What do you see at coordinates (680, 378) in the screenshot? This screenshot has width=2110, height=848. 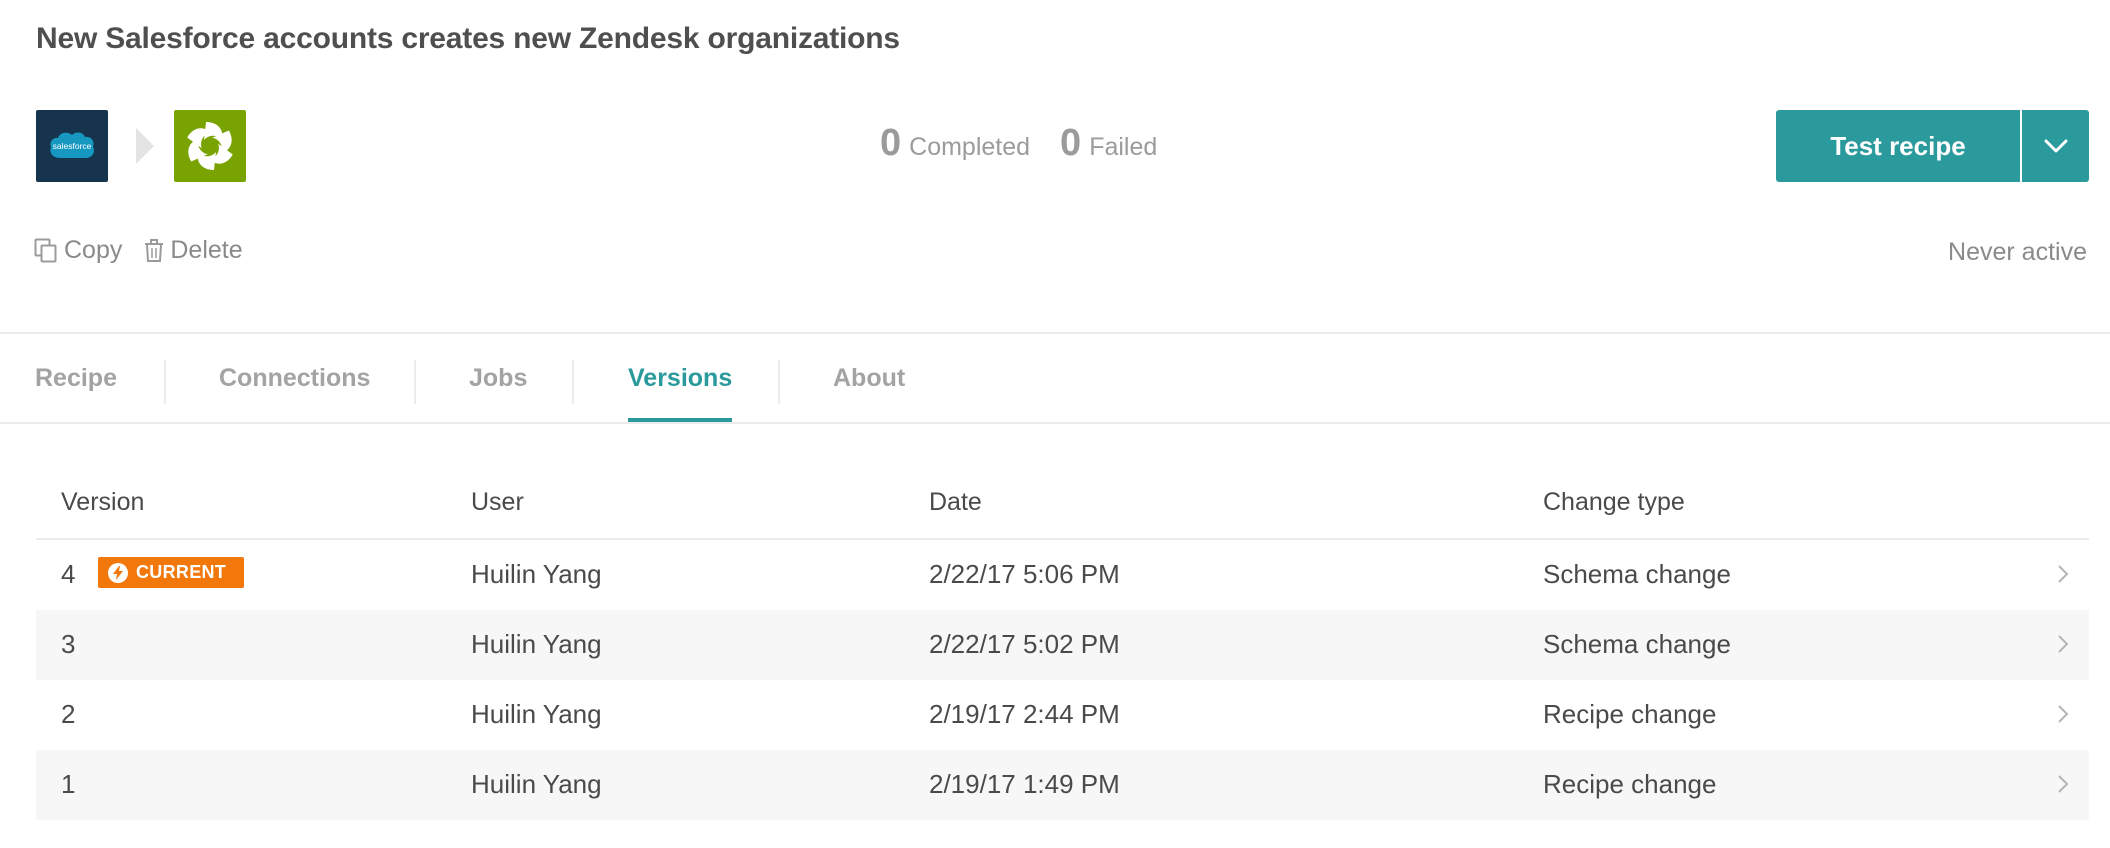 I see `tab-versions: Versions` at bounding box center [680, 378].